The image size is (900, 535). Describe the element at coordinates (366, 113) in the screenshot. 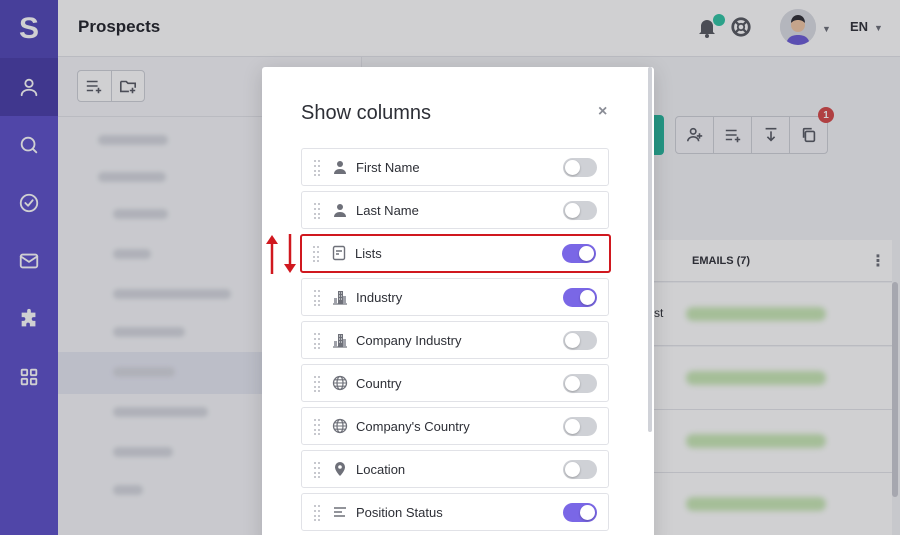

I see `modal-title: Show columns` at that location.